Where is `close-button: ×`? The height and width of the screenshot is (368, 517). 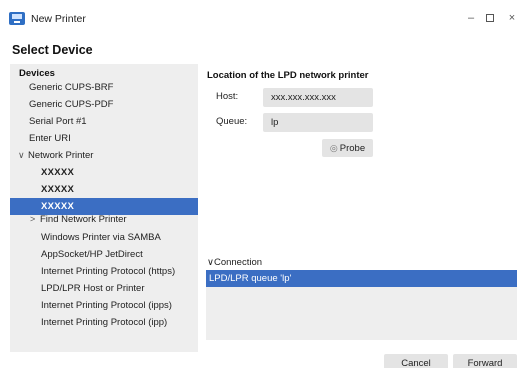 close-button: × is located at coordinates (511, 18).